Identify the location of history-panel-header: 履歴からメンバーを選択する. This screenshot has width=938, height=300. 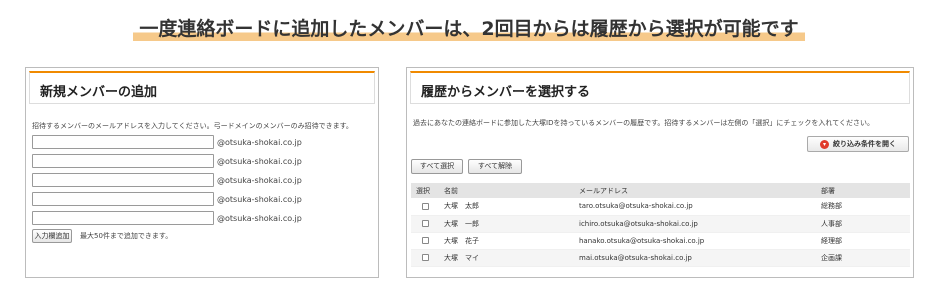
(660, 87).